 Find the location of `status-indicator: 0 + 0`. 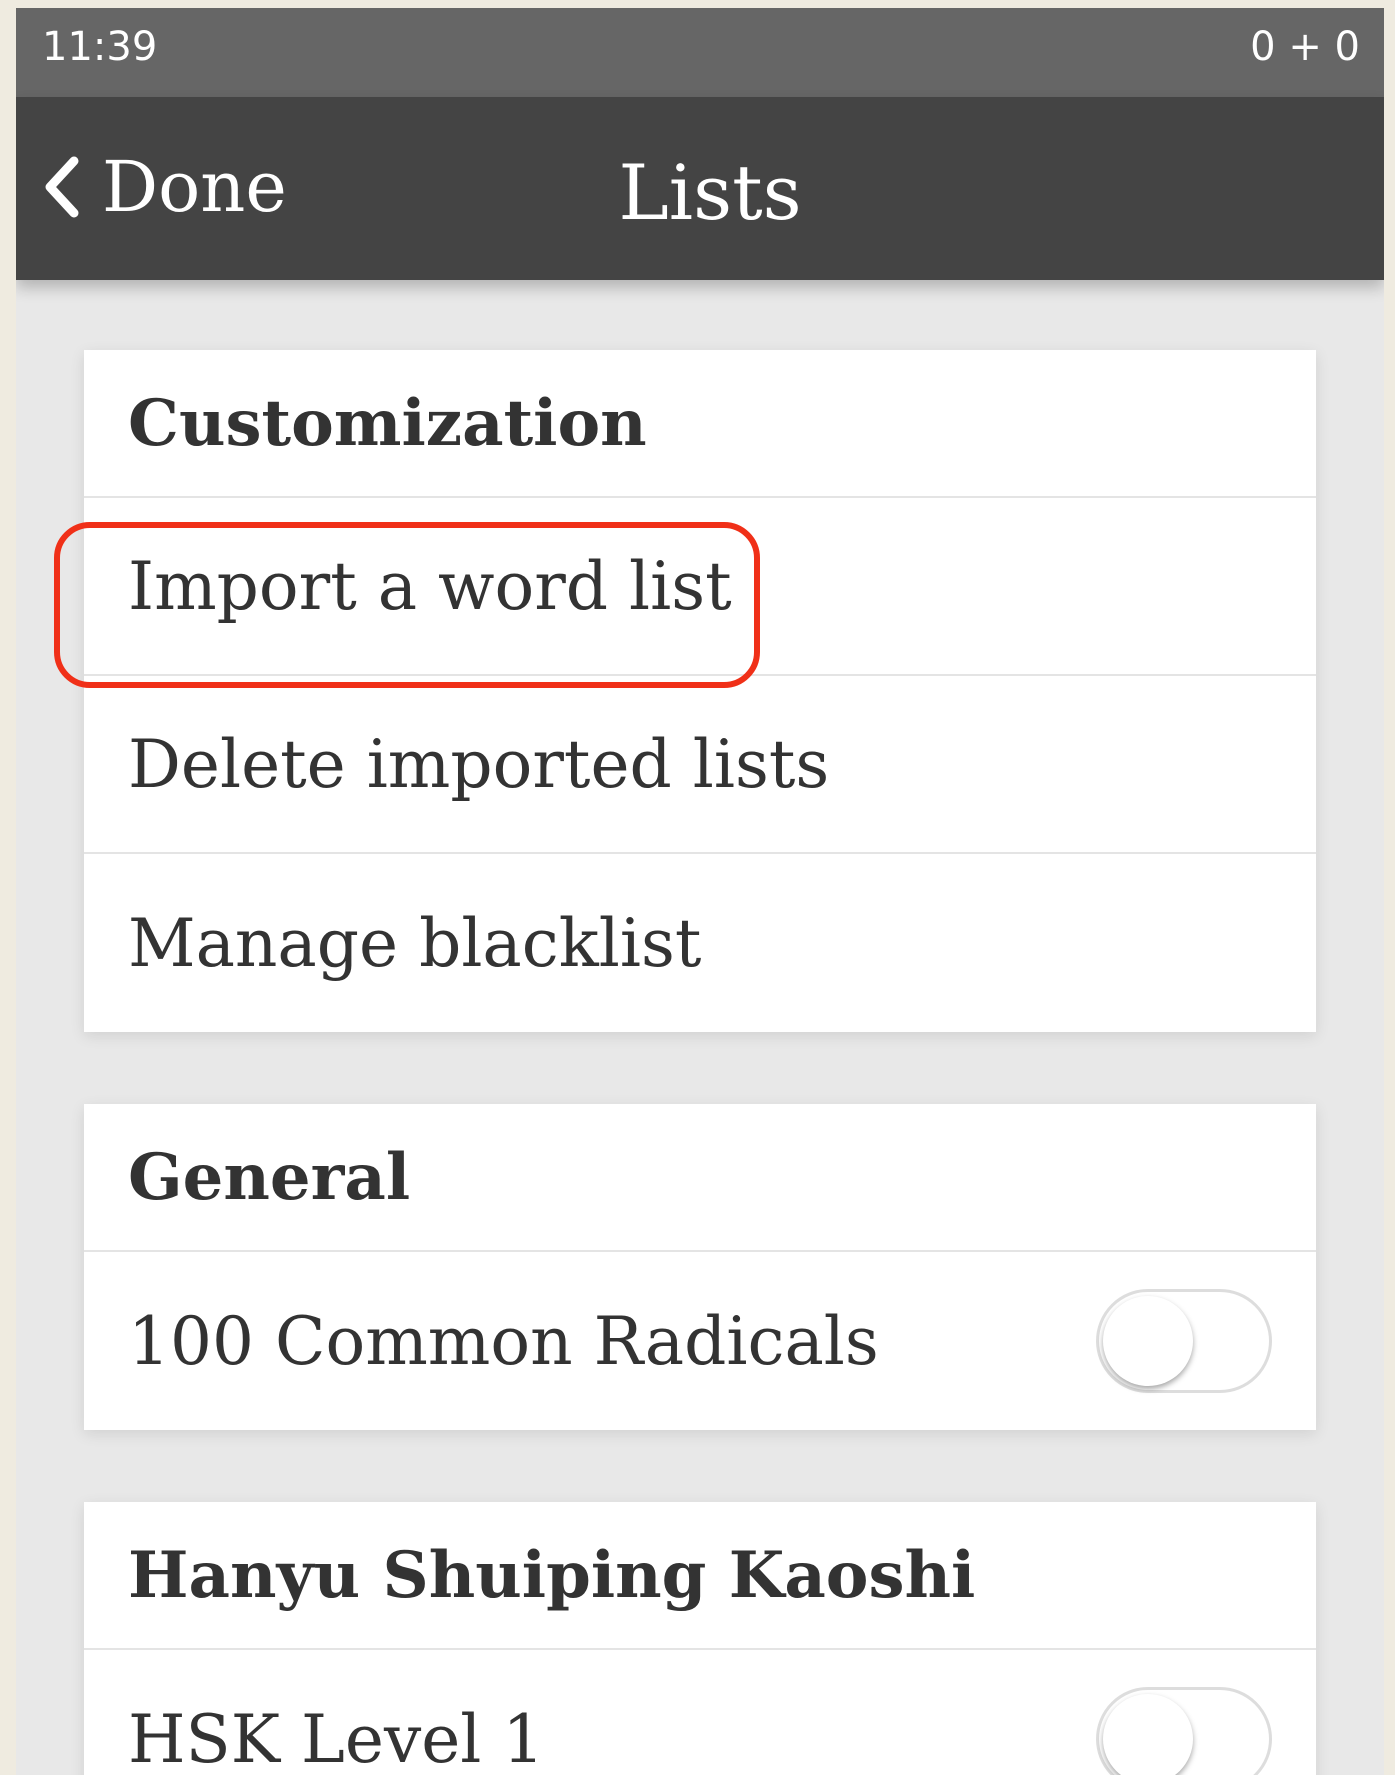

status-indicator: 0 + 0 is located at coordinates (1305, 47).